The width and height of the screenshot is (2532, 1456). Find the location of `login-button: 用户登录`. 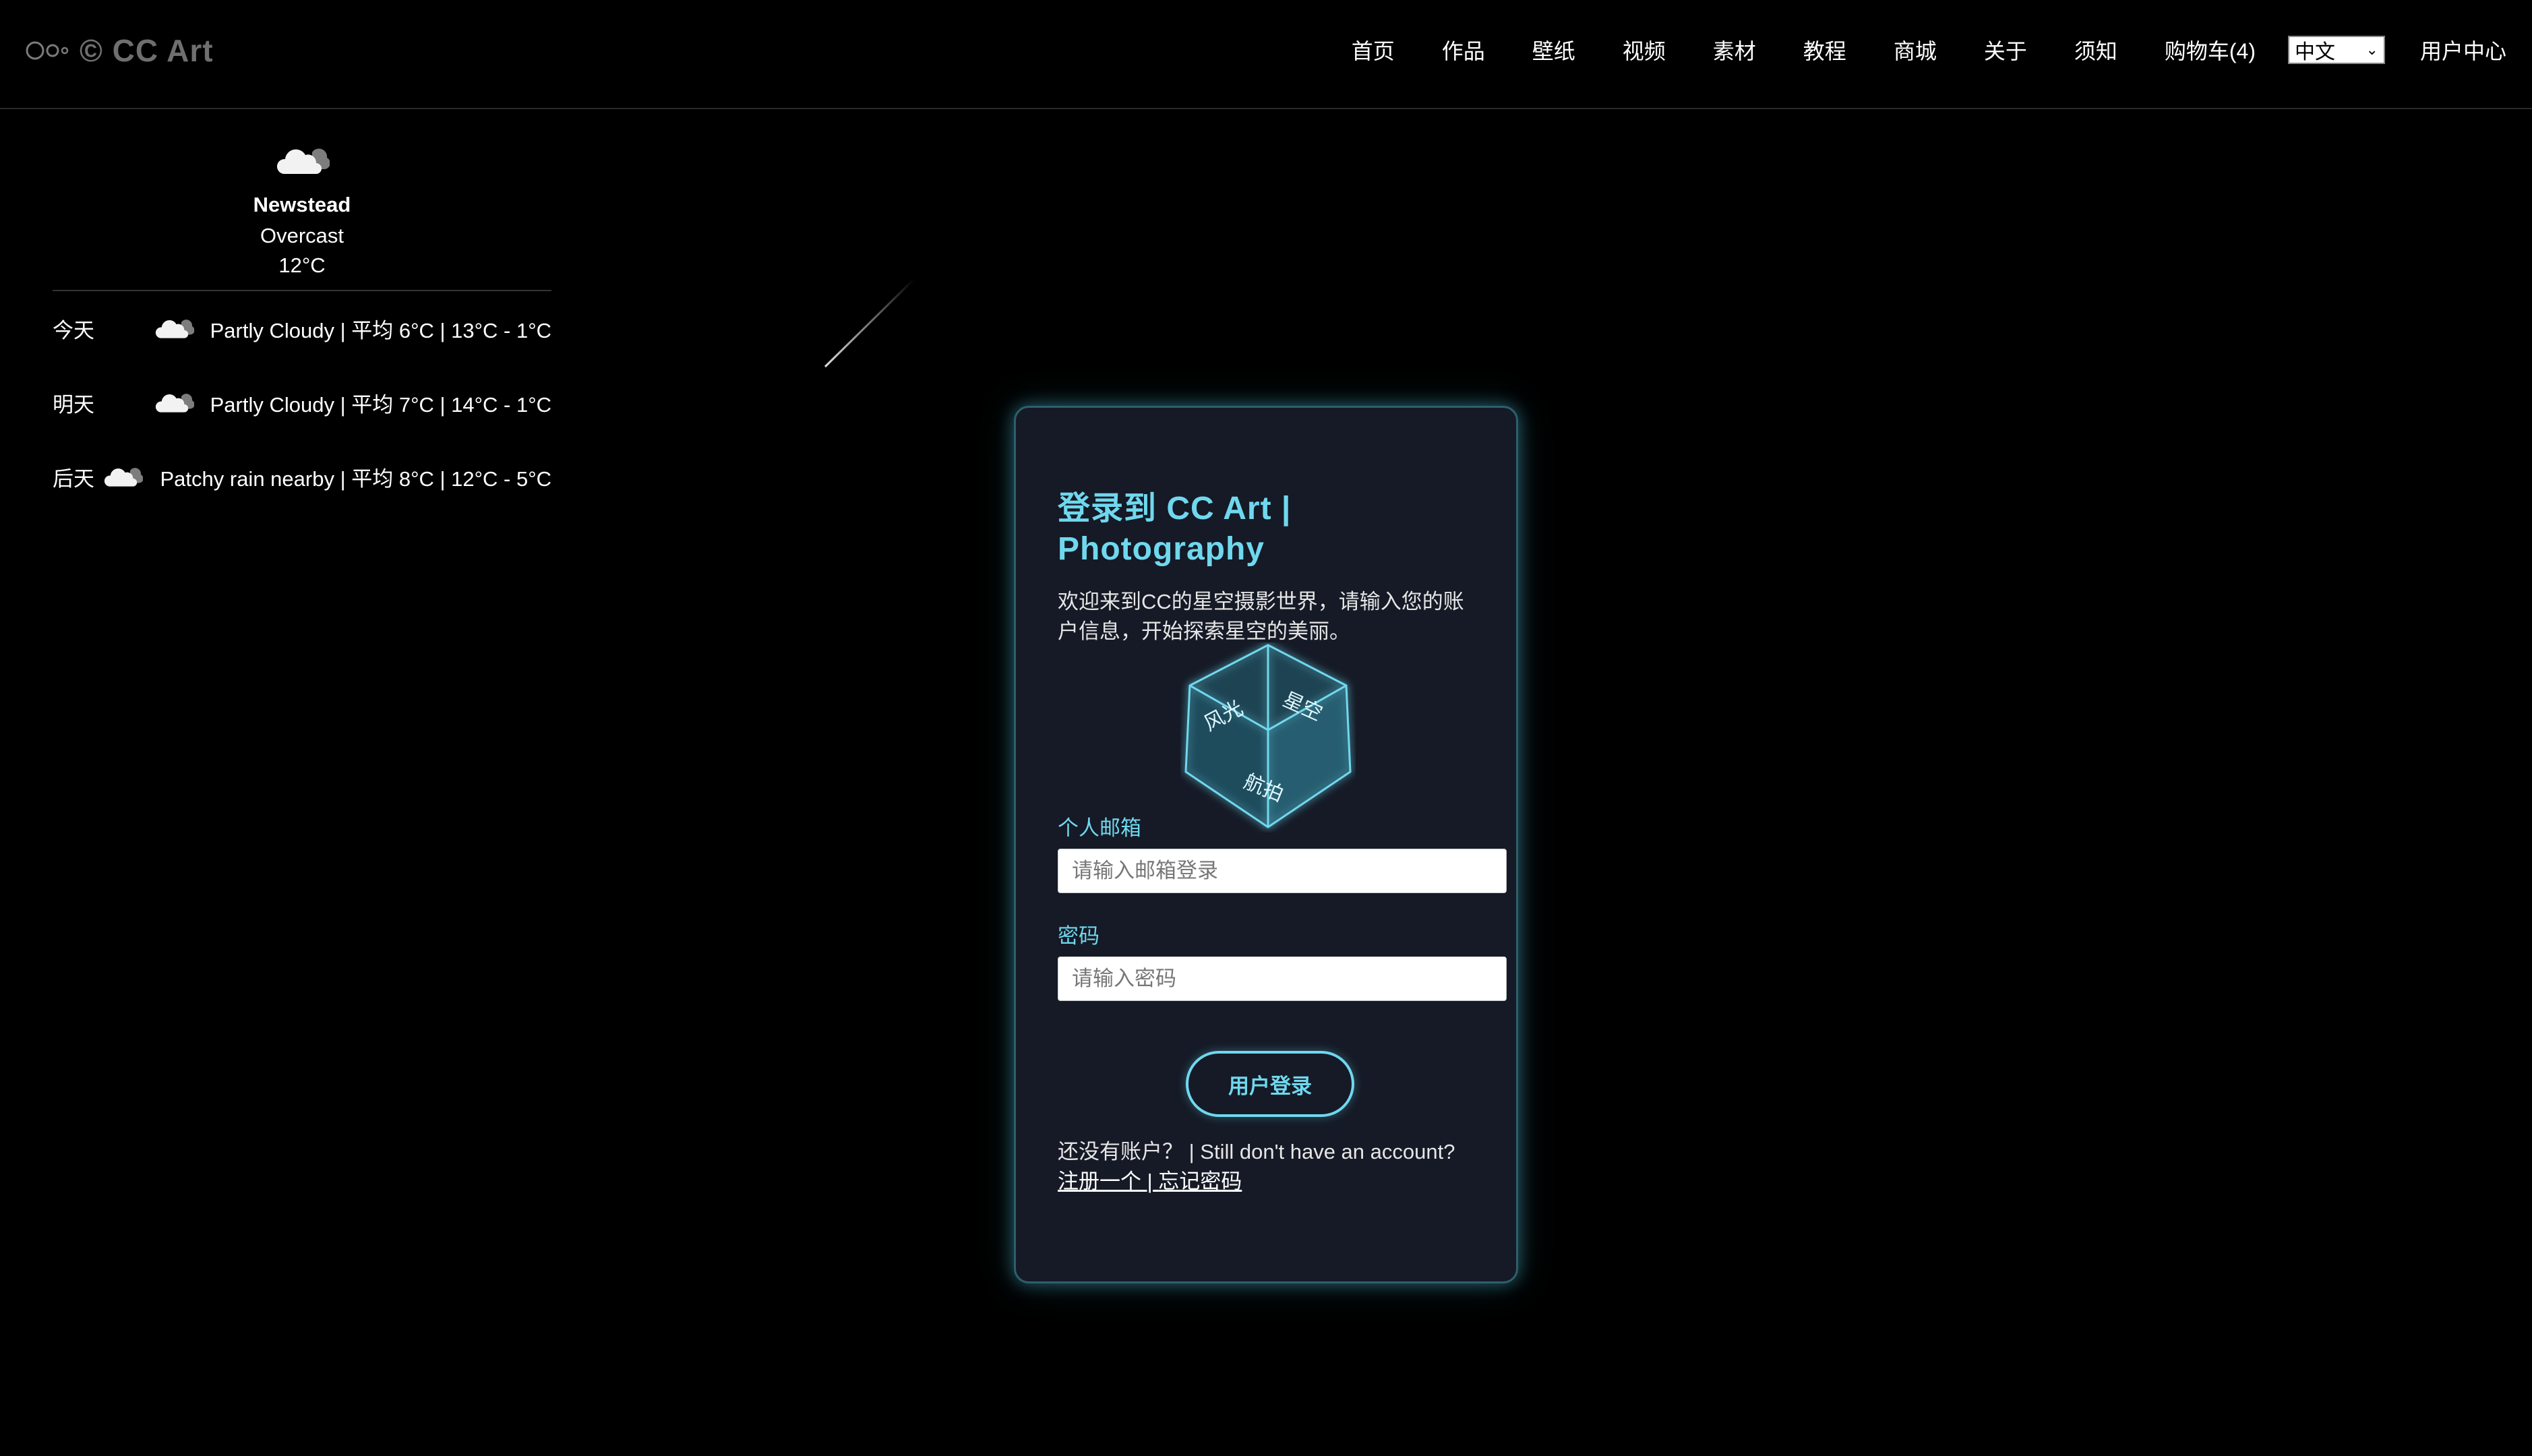

login-button: 用户登录 is located at coordinates (1270, 1084).